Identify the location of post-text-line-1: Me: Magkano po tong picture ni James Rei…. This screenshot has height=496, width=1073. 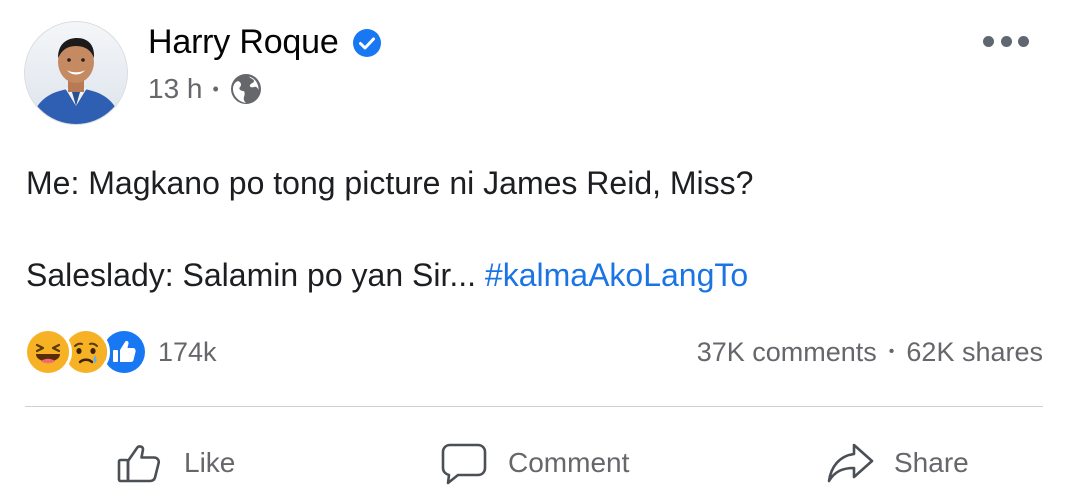
(390, 183).